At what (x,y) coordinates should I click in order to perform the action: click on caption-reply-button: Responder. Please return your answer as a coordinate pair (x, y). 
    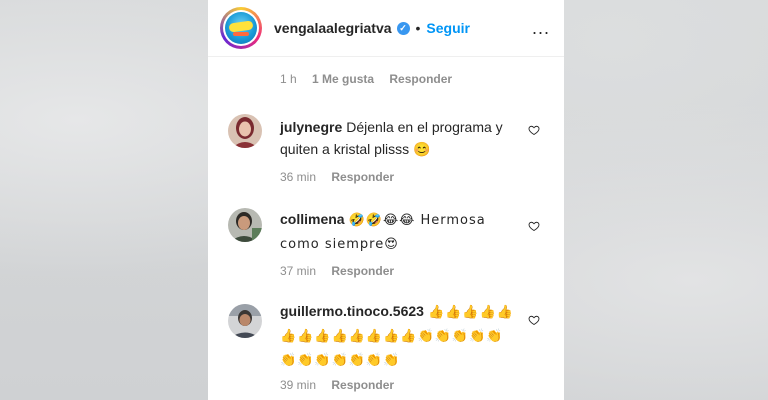
    Looking at the image, I should click on (420, 79).